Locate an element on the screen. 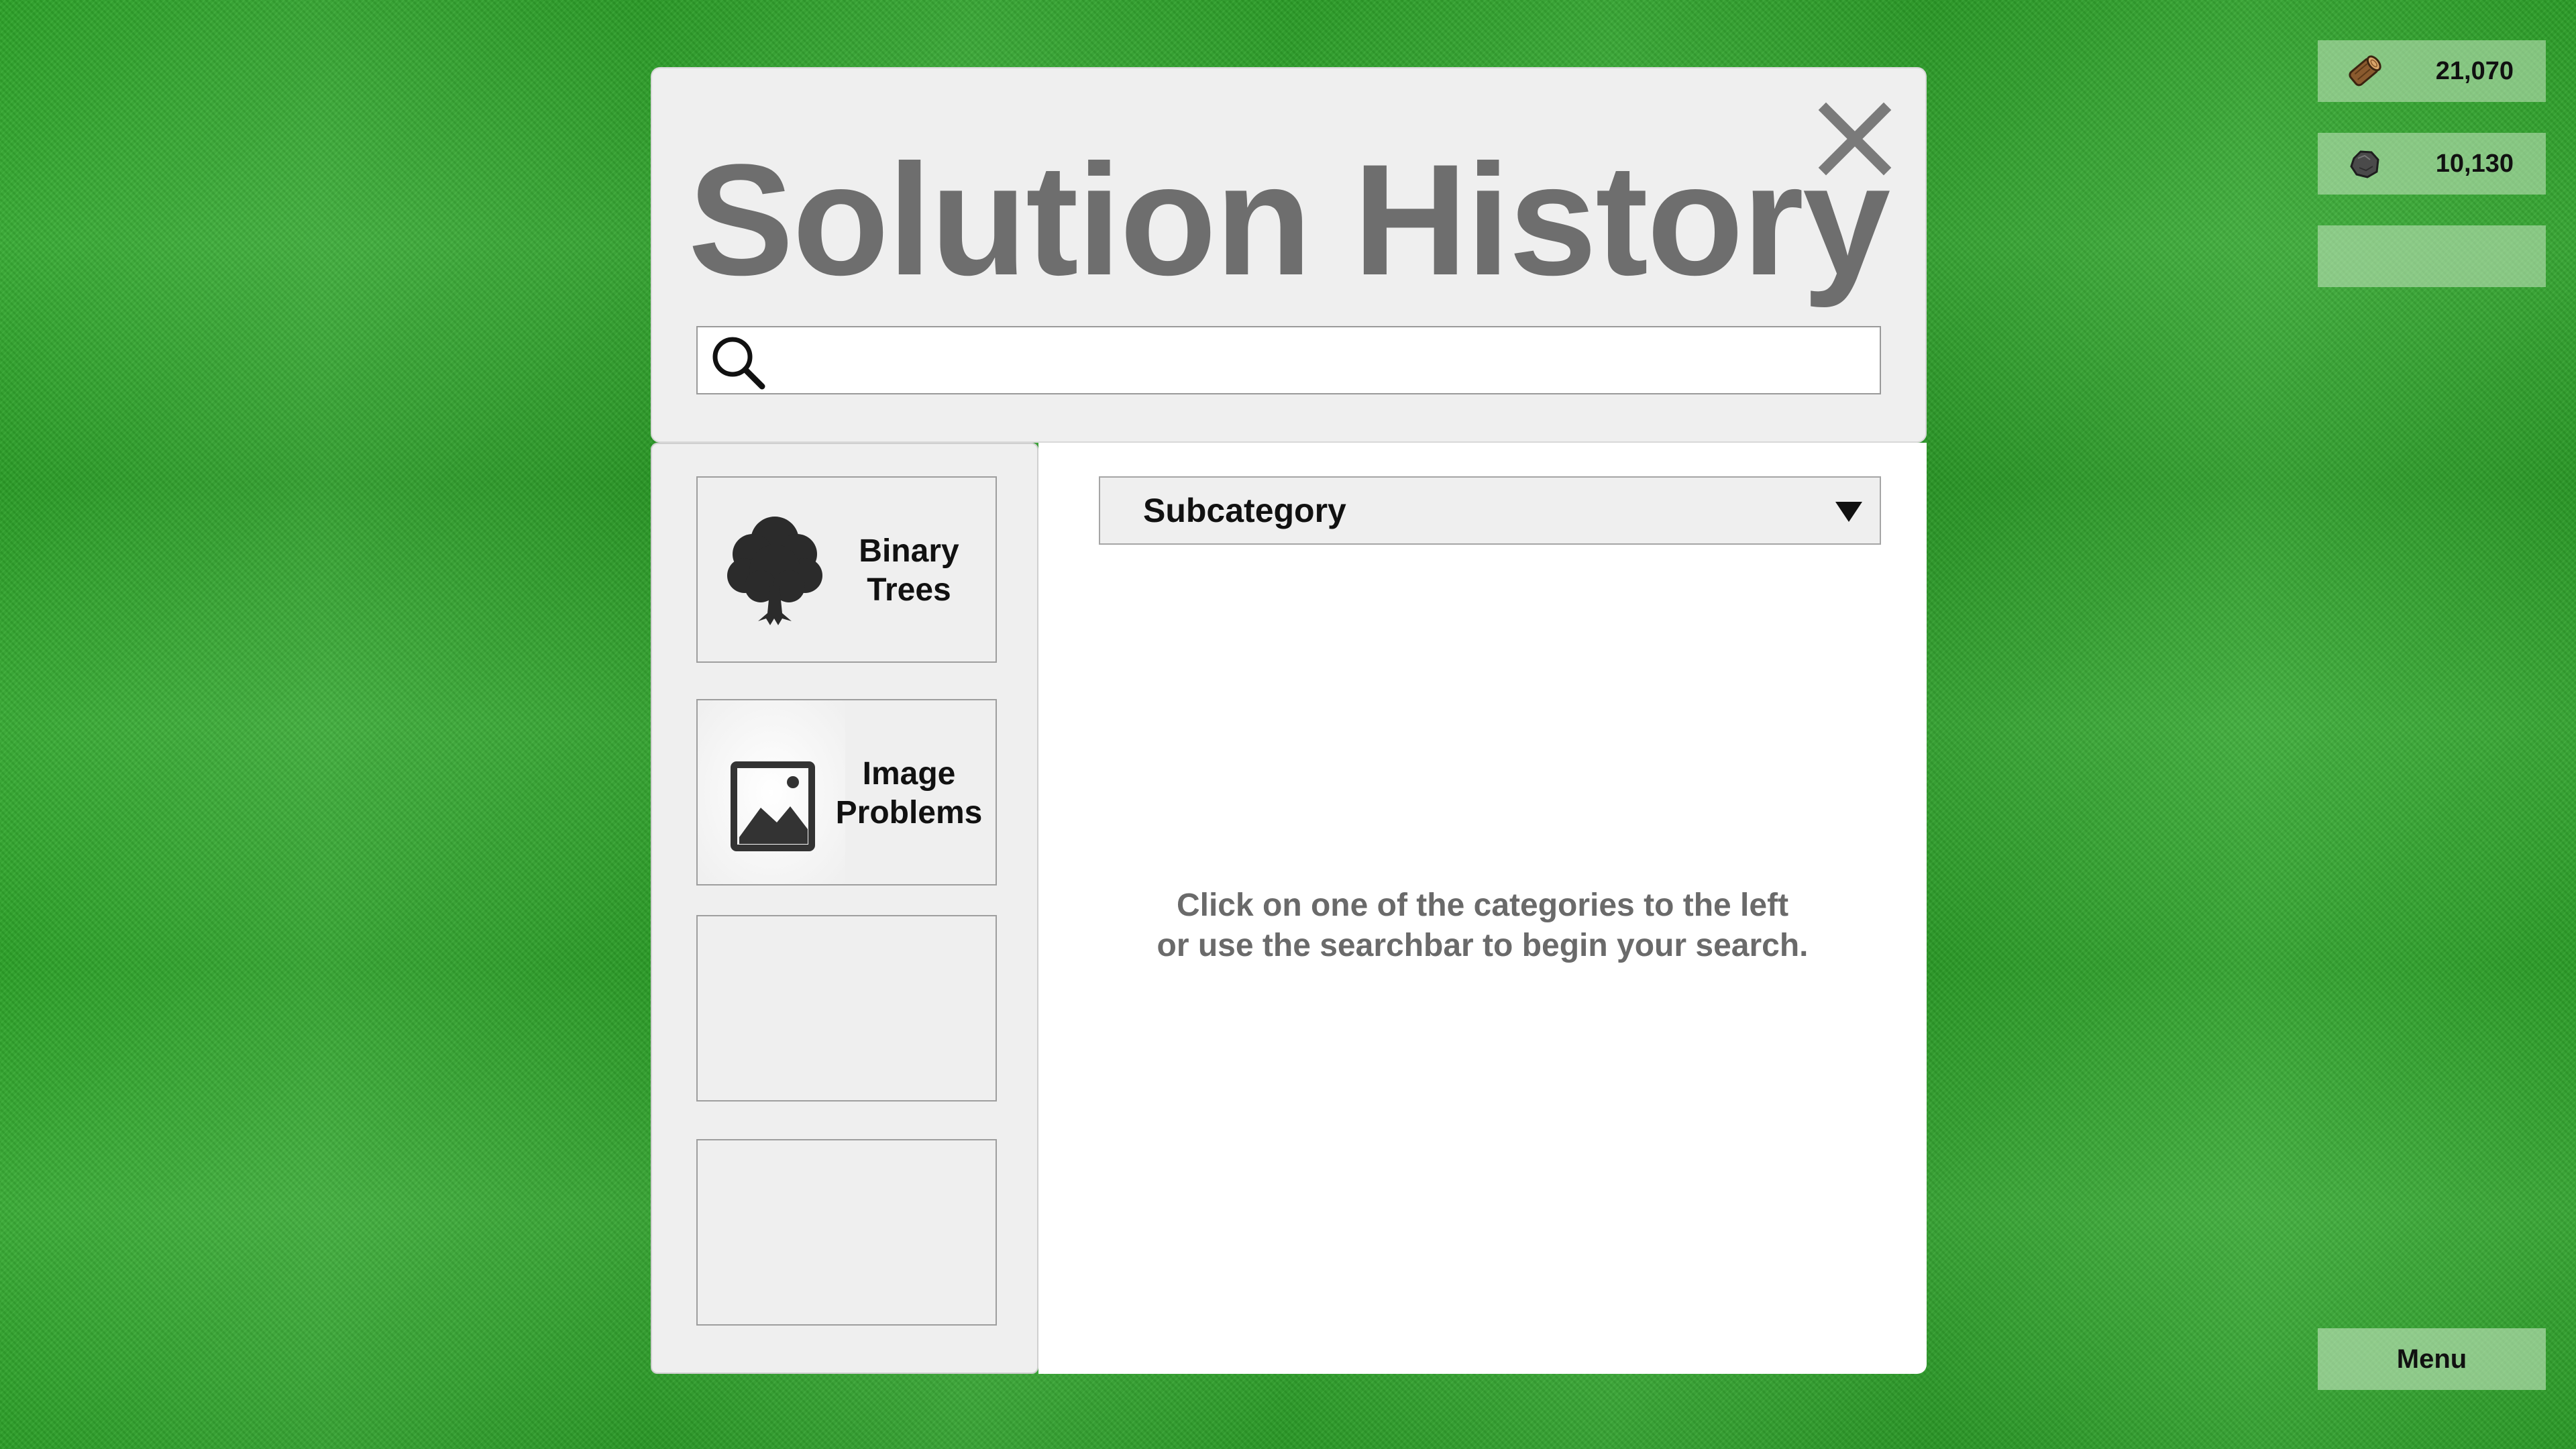 The height and width of the screenshot is (1449, 2576). subcategory-dropdown: Subcategory is located at coordinates (1490, 510).